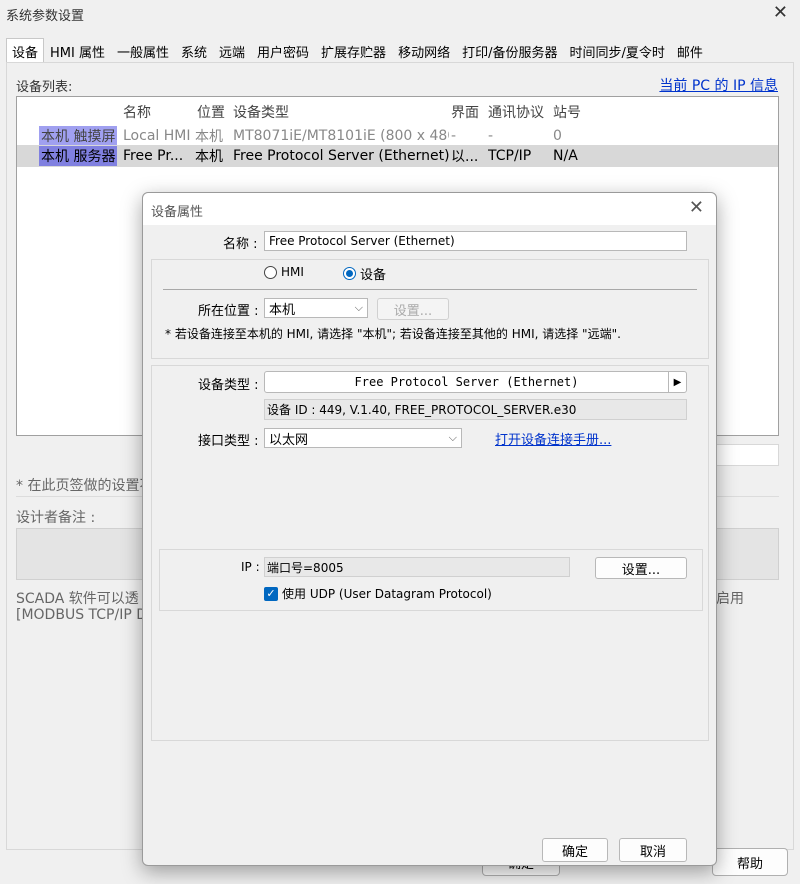 This screenshot has width=800, height=884. Describe the element at coordinates (750, 862) in the screenshot. I see `help-button: 帮助` at that location.